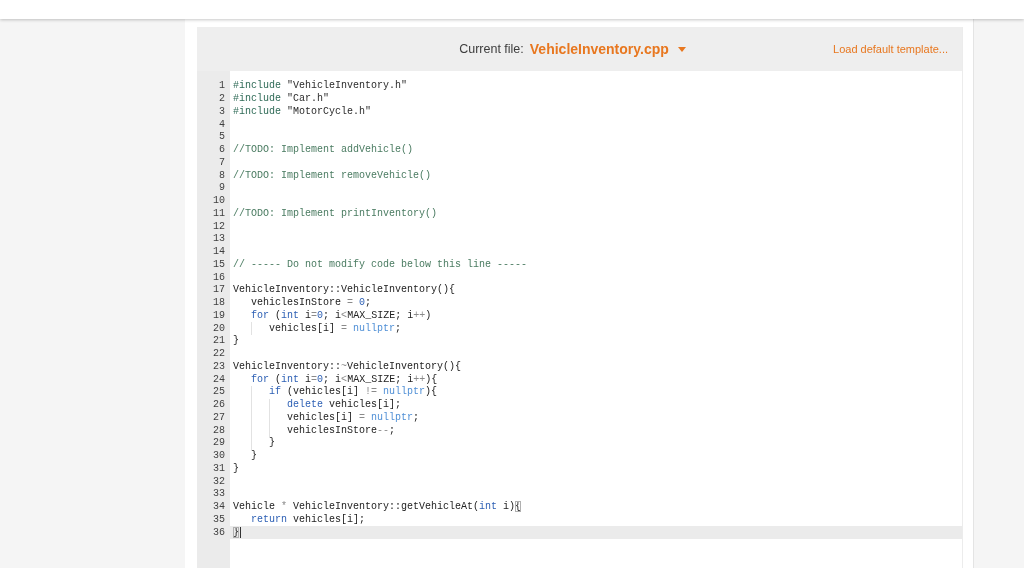  Describe the element at coordinates (219, 328) in the screenshot. I see `line-number: 20` at that location.